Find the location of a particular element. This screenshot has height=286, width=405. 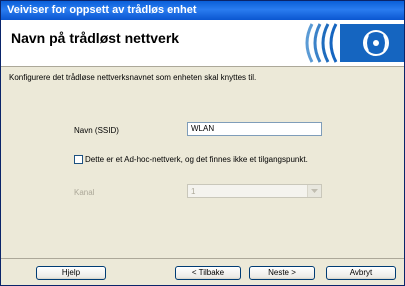

window-title: Veiviser for oppsett av trådløs enhet is located at coordinates (202, 10).